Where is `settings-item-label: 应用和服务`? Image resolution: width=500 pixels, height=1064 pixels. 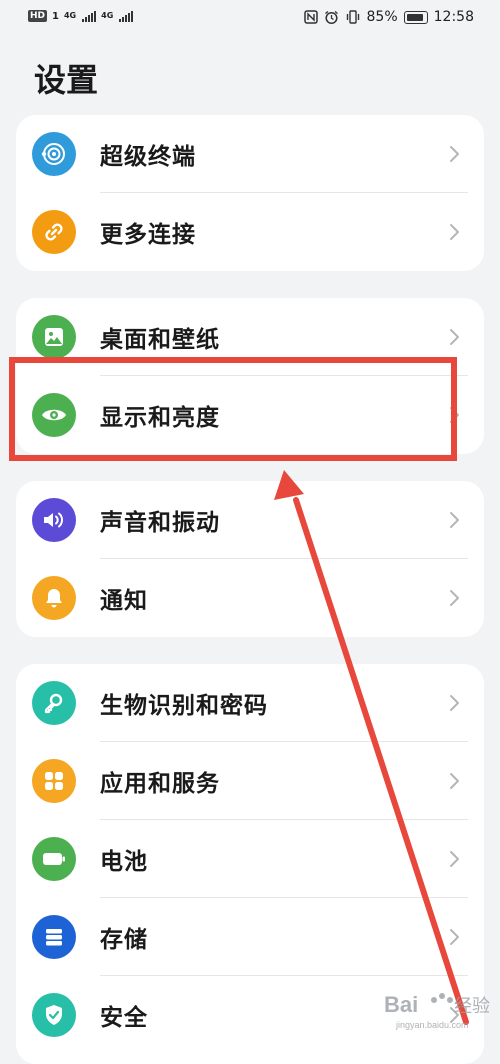
settings-item-label: 应用和服务 is located at coordinates (160, 784).